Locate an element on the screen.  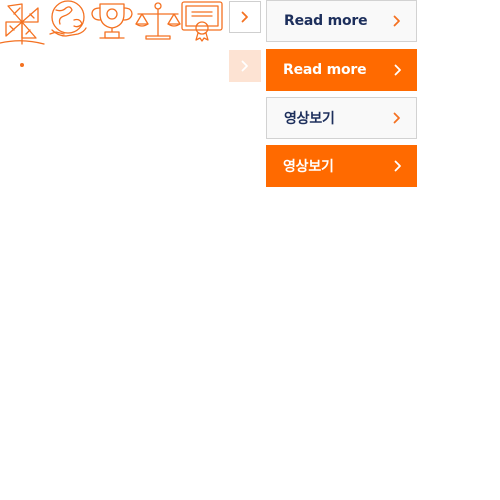
certificate-icon is located at coordinates (202, 21).